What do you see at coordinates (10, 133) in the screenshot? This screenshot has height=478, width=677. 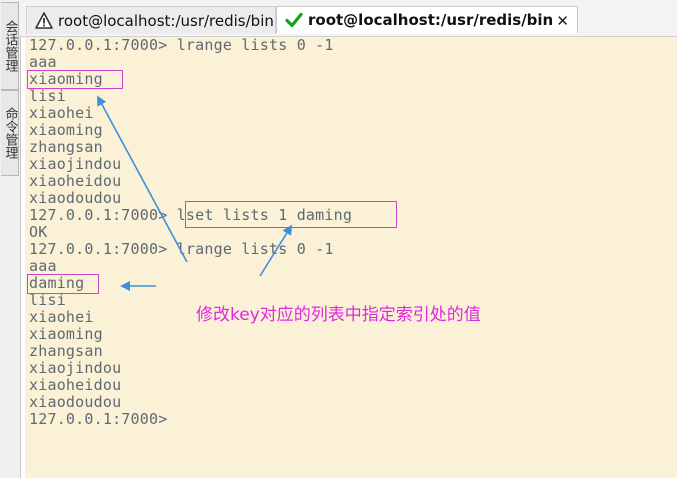 I see `sidebar-tab-command-manager: 命令管理` at bounding box center [10, 133].